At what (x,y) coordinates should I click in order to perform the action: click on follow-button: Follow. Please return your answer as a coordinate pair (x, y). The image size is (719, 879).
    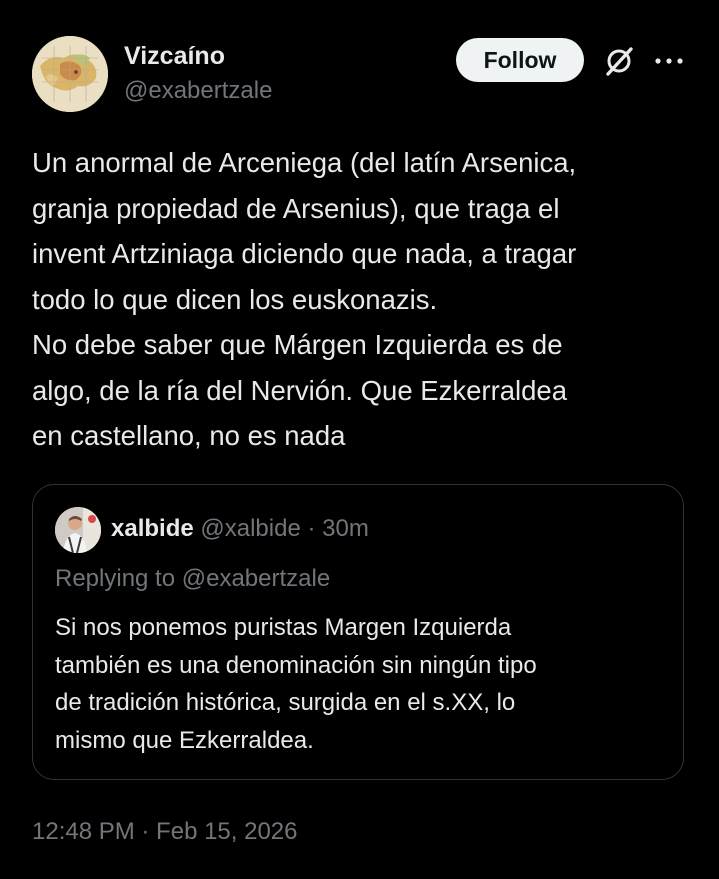
    Looking at the image, I should click on (520, 60).